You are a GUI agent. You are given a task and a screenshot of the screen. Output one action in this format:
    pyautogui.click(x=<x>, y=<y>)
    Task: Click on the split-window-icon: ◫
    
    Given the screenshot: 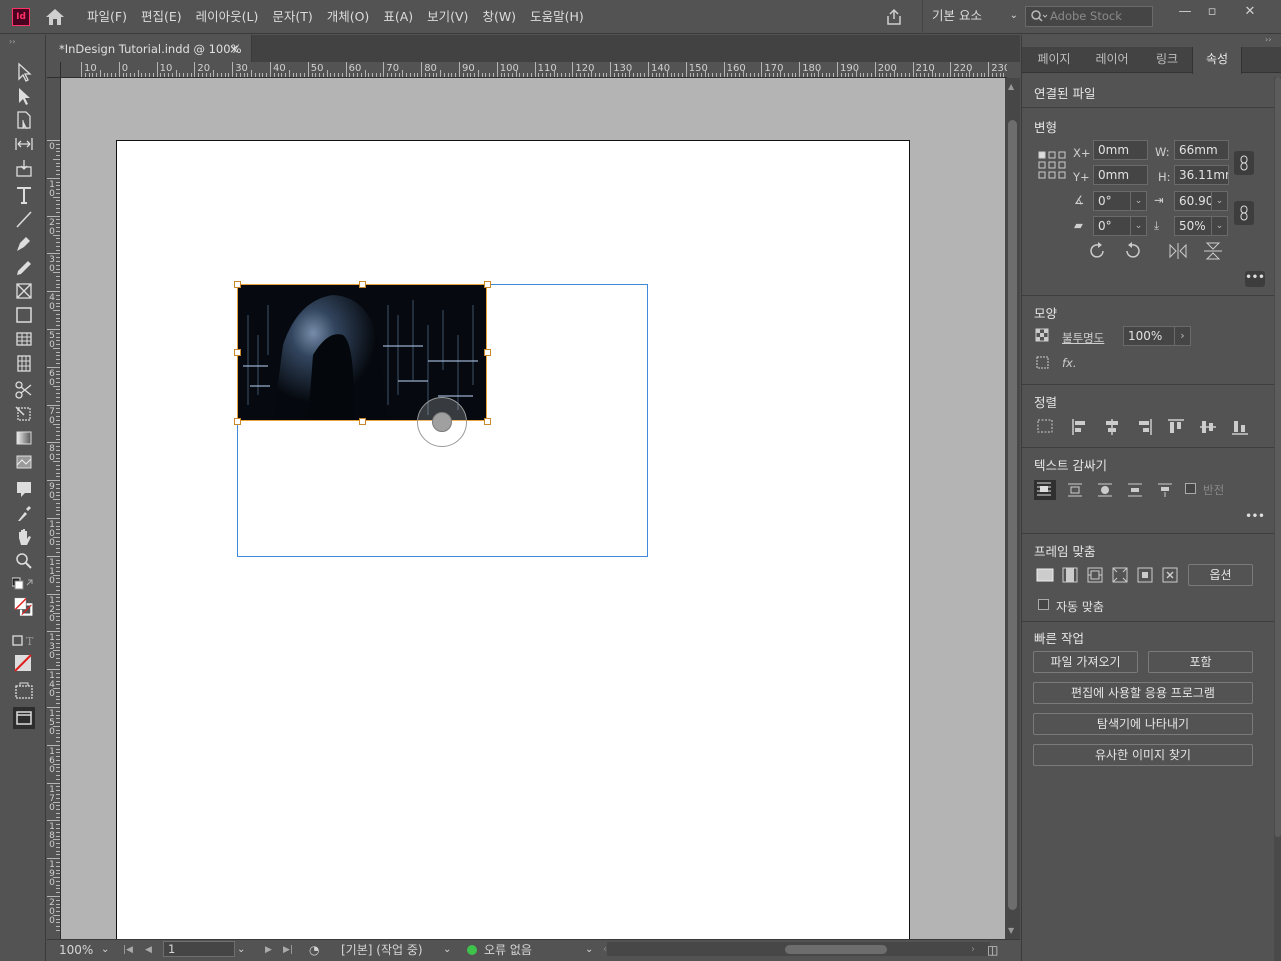 What is the action you would take?
    pyautogui.click(x=992, y=950)
    